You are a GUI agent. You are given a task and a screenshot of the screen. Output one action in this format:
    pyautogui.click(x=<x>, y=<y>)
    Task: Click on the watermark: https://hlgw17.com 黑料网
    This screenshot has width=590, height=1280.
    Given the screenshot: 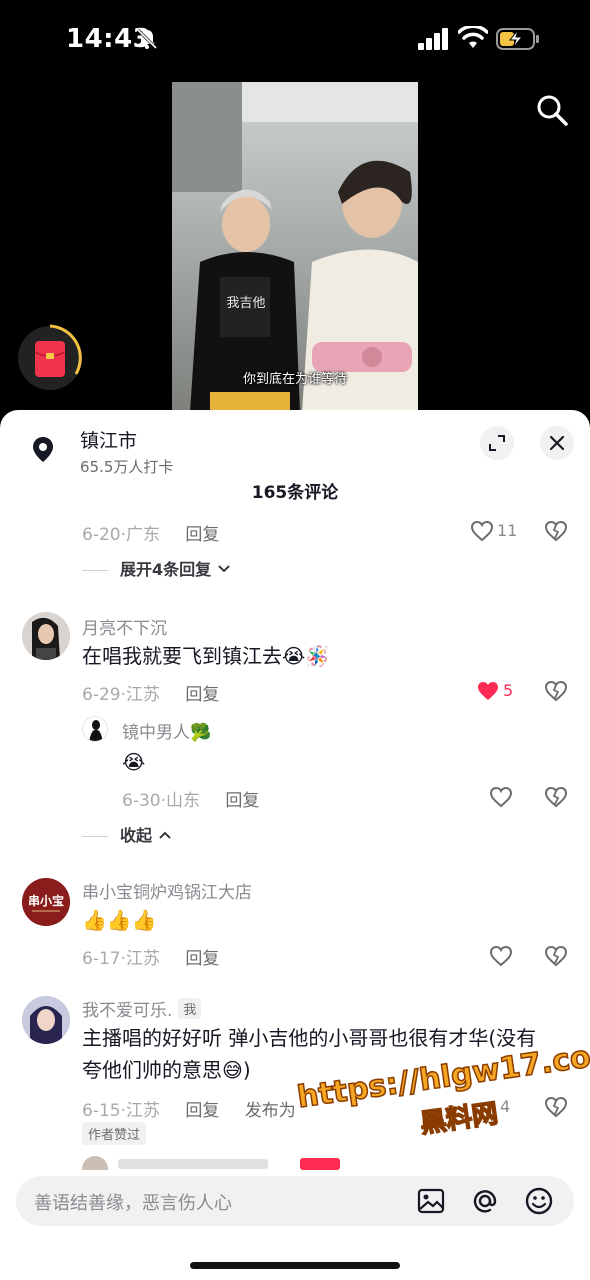 What is the action you would take?
    pyautogui.click(x=442, y=1101)
    